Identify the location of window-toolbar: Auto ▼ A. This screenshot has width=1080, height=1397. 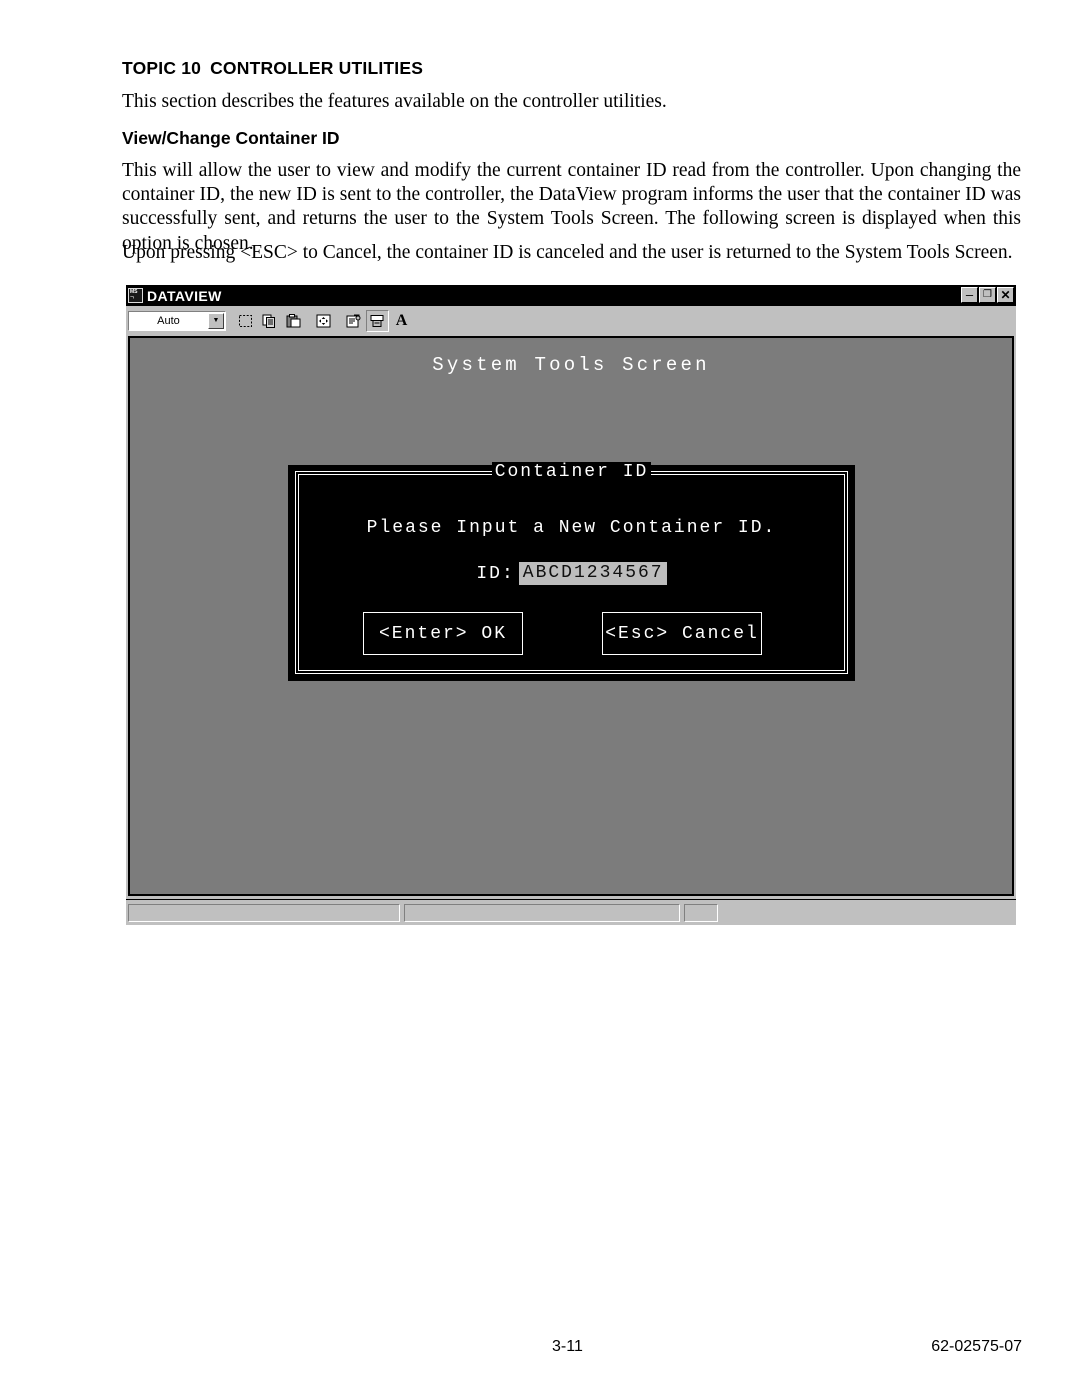
(571, 320).